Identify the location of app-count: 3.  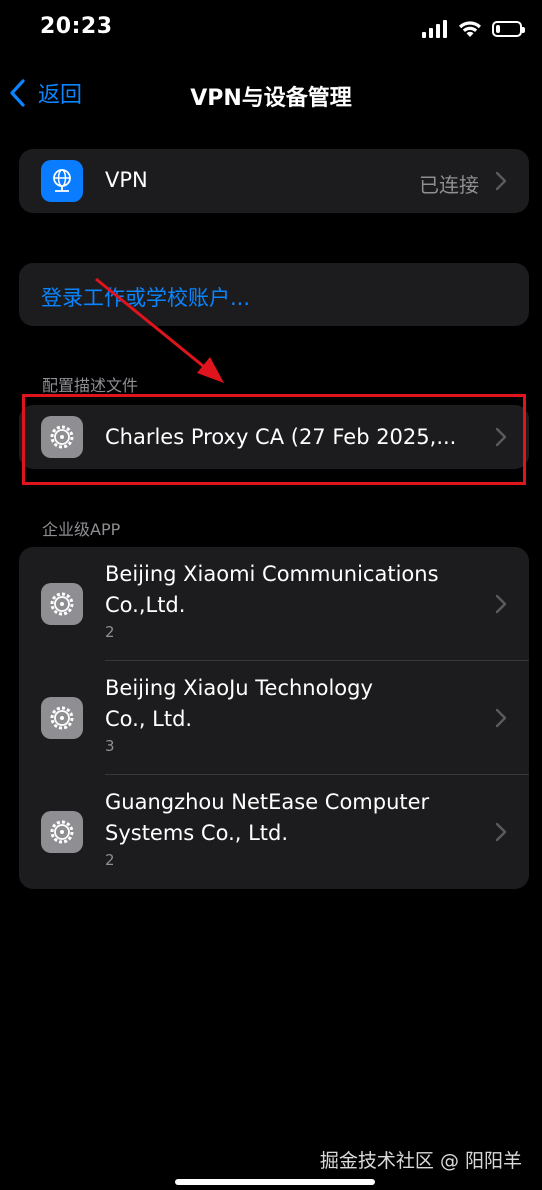
(110, 746).